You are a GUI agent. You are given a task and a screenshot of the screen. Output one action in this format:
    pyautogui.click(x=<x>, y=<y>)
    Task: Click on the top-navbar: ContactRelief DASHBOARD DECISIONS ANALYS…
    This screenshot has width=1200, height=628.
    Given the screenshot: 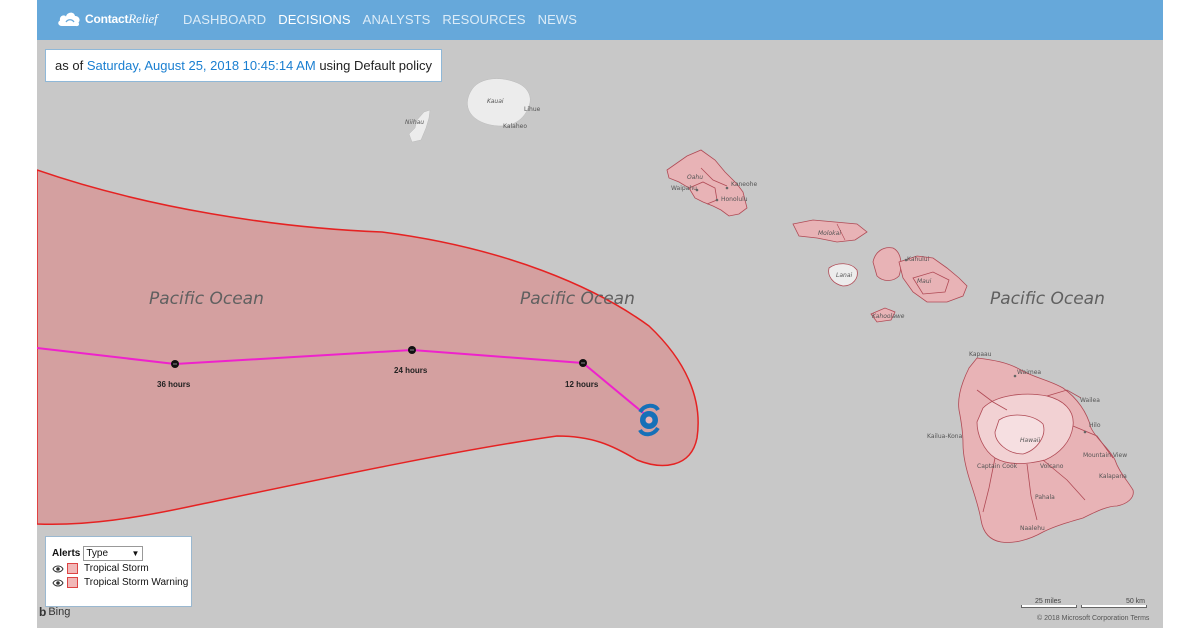 What is the action you would take?
    pyautogui.click(x=600, y=20)
    